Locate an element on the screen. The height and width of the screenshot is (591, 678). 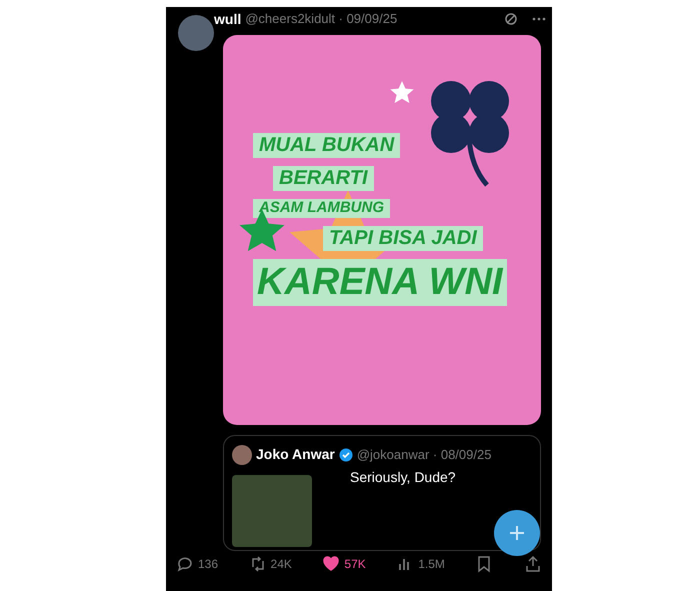
repost-button: 24K is located at coordinates (270, 564).